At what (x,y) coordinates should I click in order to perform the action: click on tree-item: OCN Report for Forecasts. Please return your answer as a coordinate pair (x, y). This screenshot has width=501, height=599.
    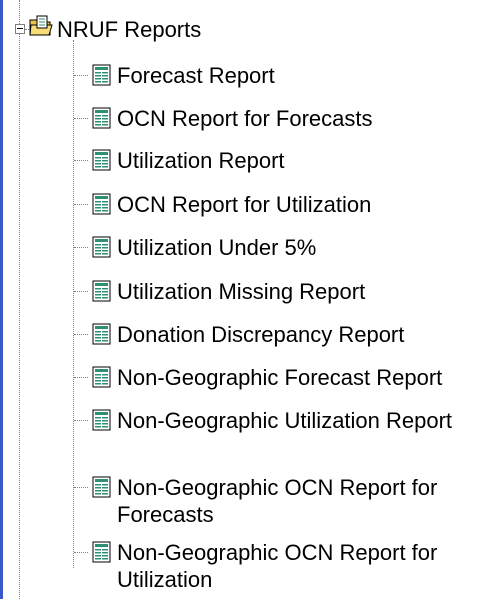
    Looking at the image, I should click on (250, 120).